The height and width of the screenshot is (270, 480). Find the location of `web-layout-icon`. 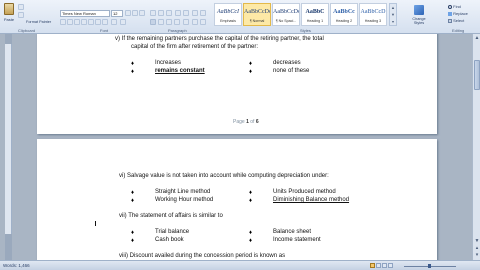

web-layout-icon is located at coordinates (384, 265).